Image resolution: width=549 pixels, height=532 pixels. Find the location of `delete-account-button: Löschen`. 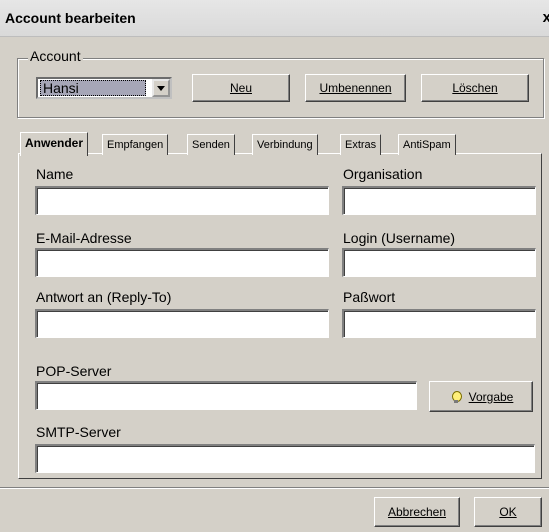

delete-account-button: Löschen is located at coordinates (475, 88).